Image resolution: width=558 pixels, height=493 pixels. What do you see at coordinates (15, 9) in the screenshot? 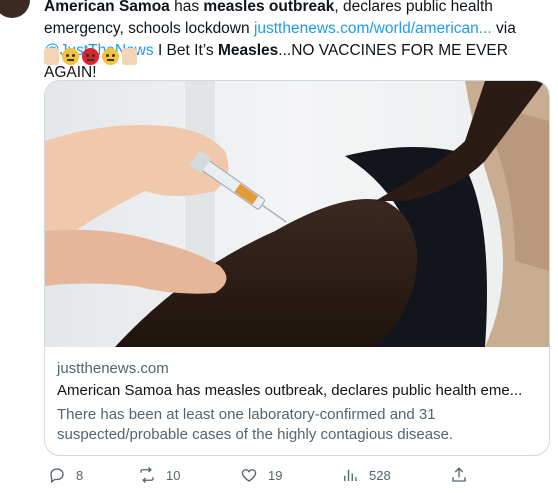
I see `avatar` at bounding box center [15, 9].